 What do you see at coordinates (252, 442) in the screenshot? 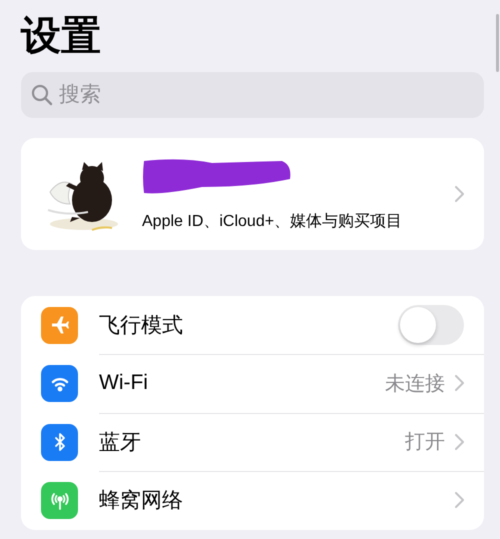
I see `setting-label: 蓝牙` at bounding box center [252, 442].